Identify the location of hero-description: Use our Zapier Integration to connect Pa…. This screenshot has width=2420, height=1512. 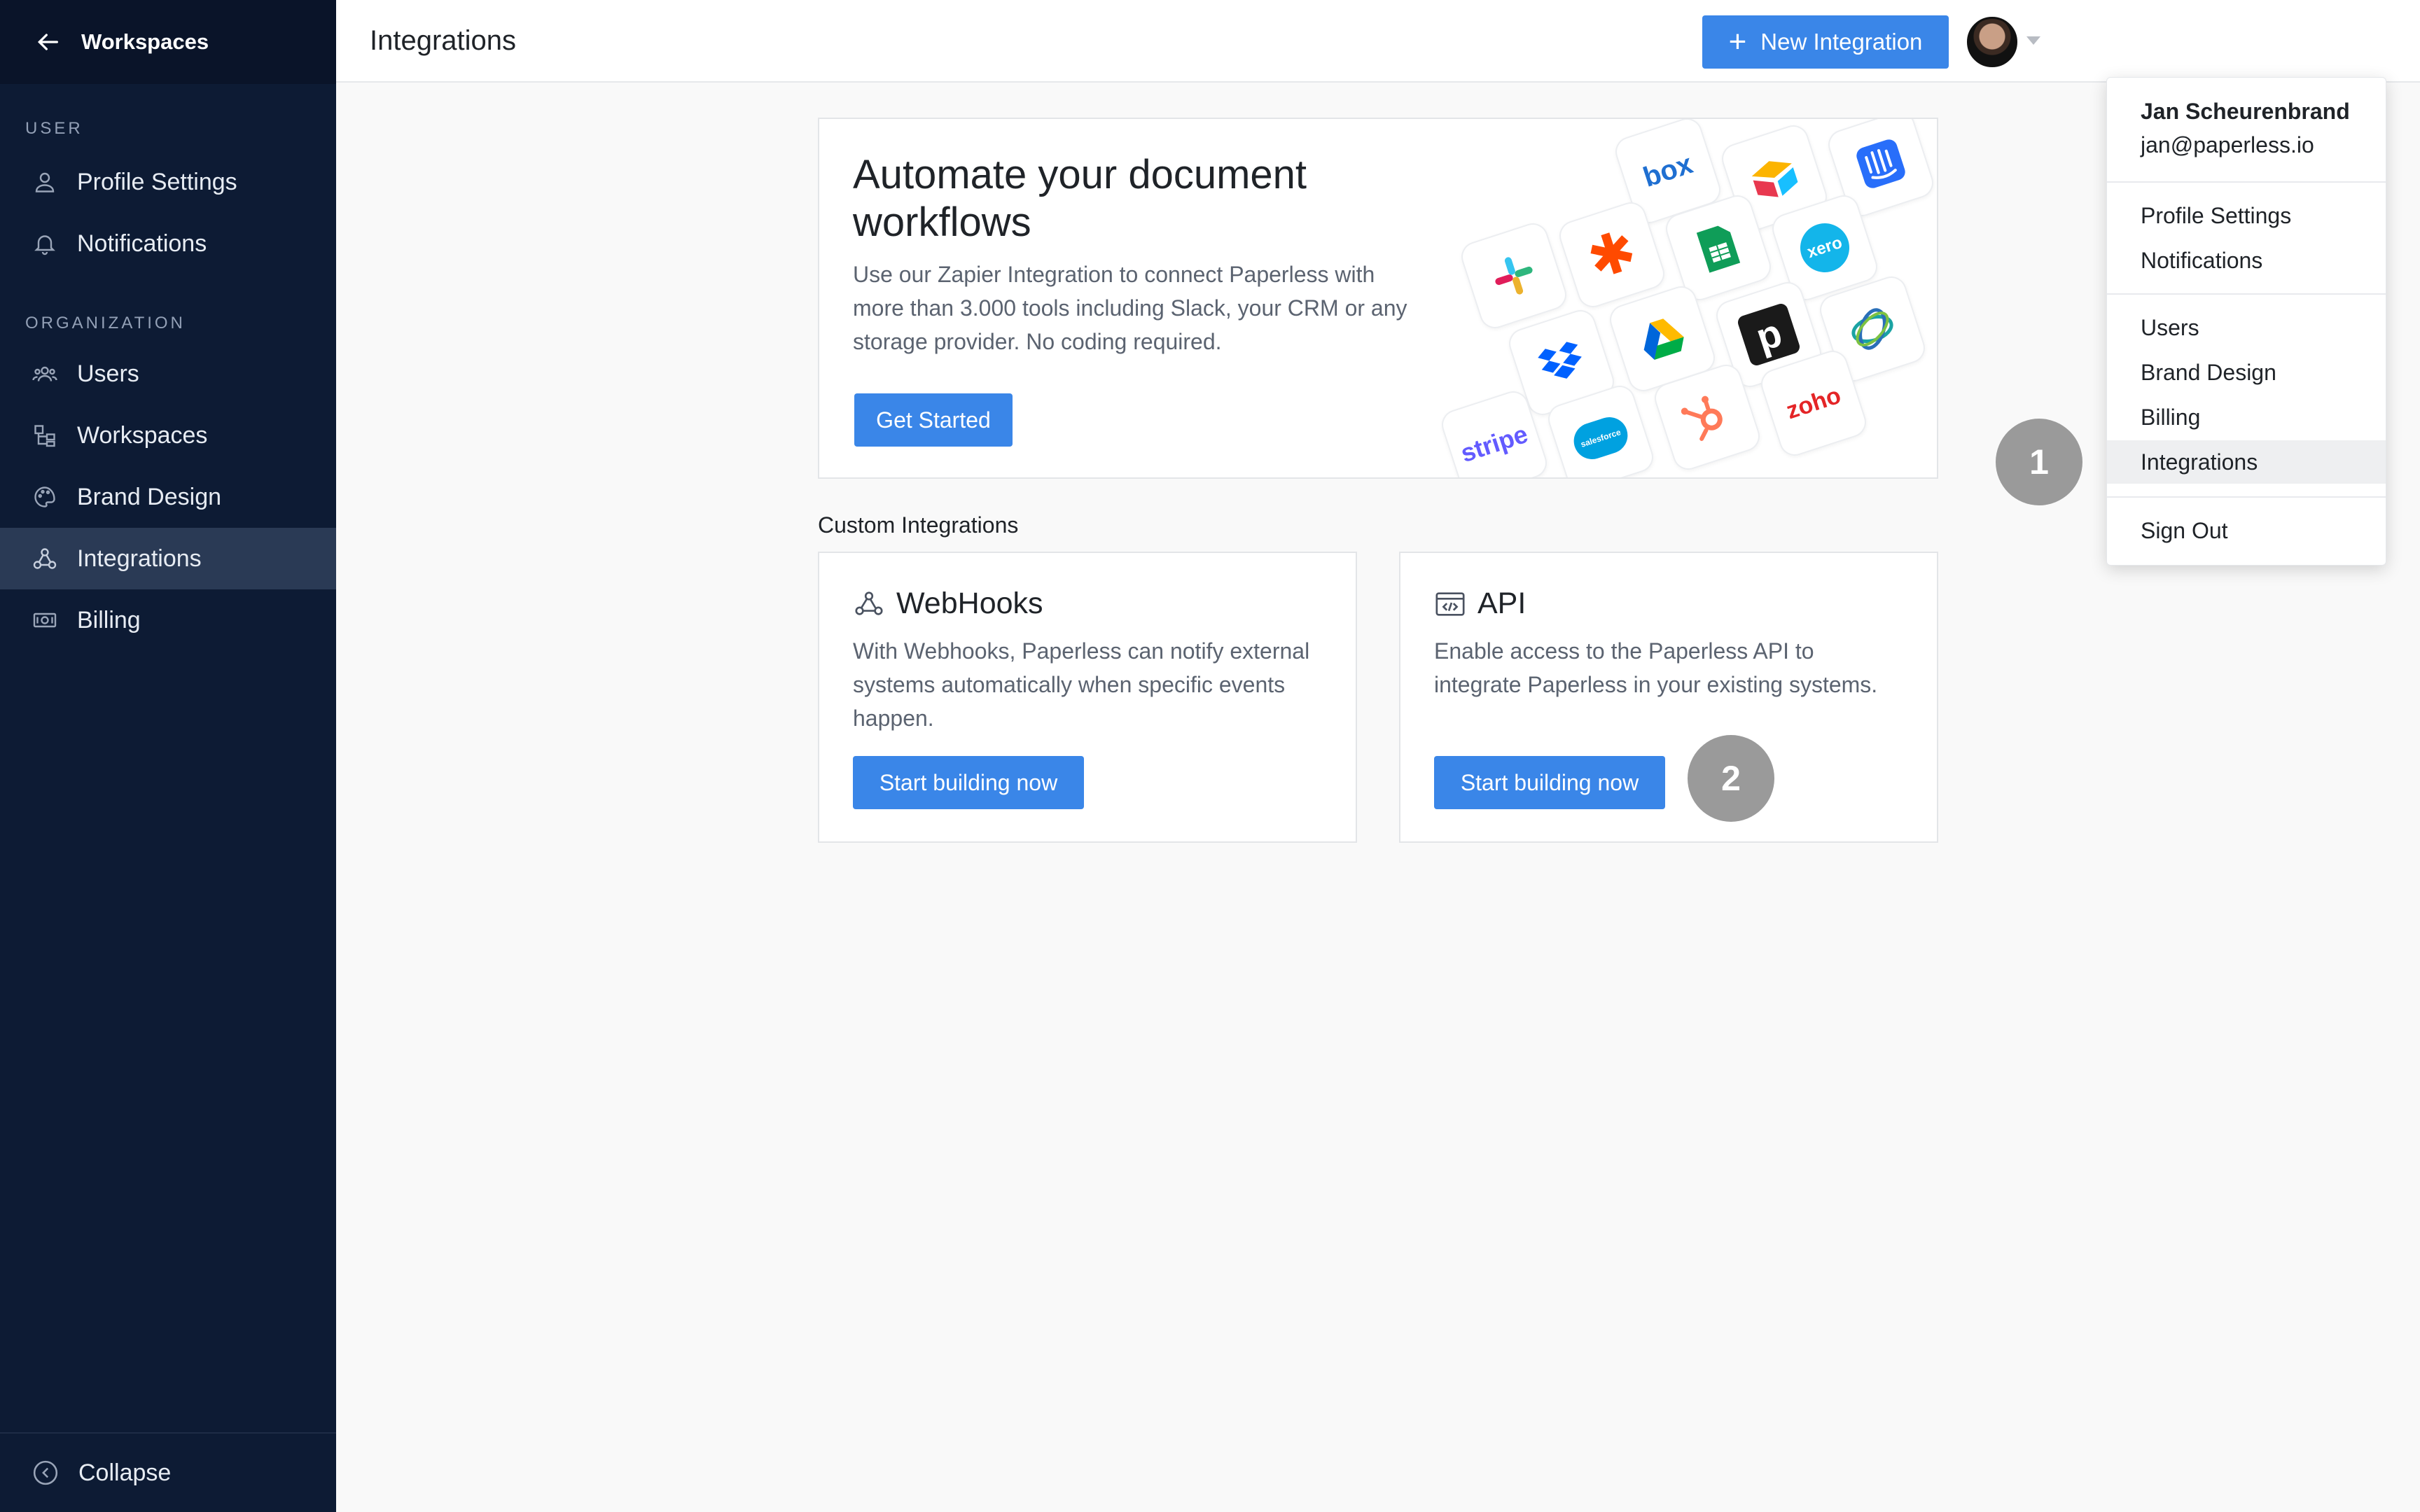
(1130, 308).